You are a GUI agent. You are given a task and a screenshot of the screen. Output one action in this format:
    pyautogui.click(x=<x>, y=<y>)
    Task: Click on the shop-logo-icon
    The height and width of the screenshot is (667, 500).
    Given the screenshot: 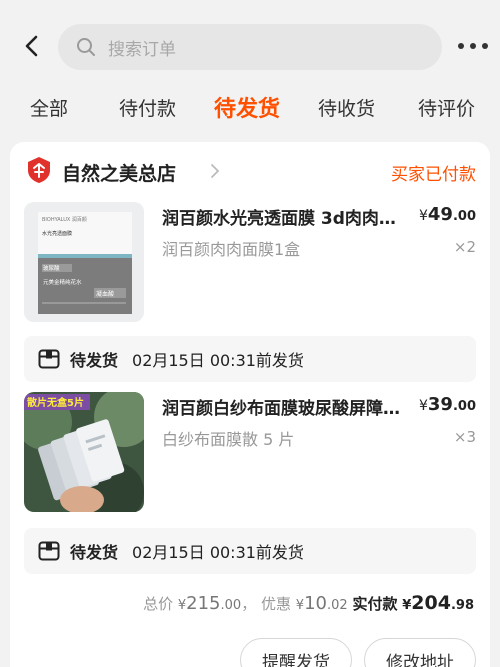 What is the action you would take?
    pyautogui.click(x=39, y=170)
    